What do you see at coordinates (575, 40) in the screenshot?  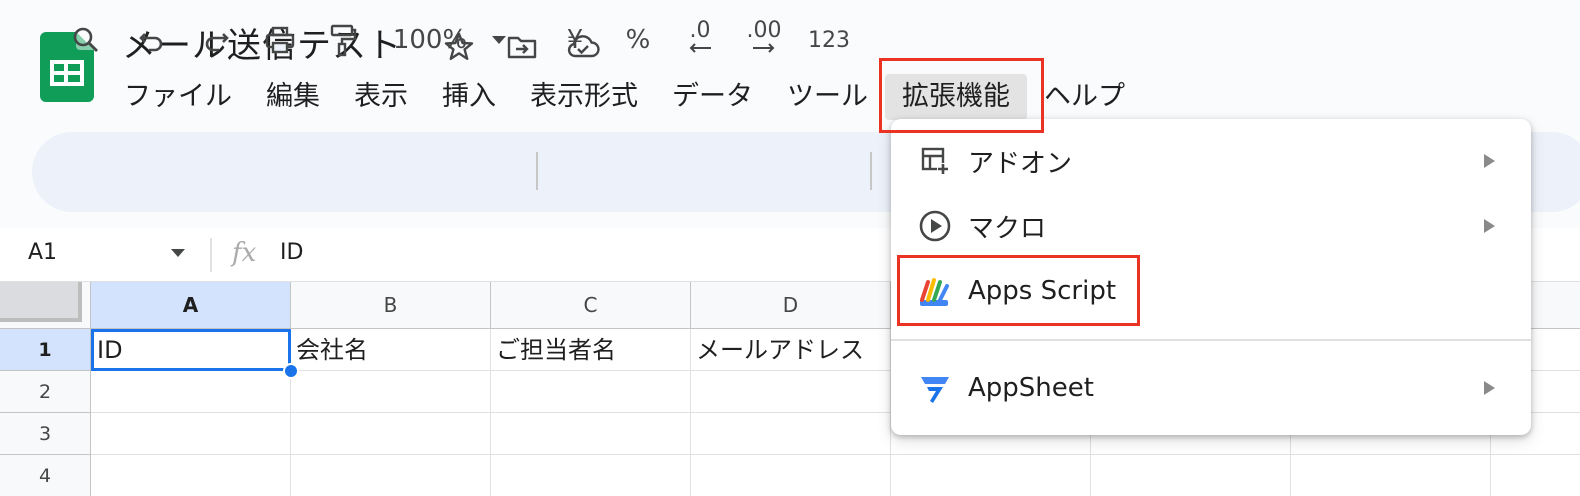 I see `currency-format-button: ¥` at bounding box center [575, 40].